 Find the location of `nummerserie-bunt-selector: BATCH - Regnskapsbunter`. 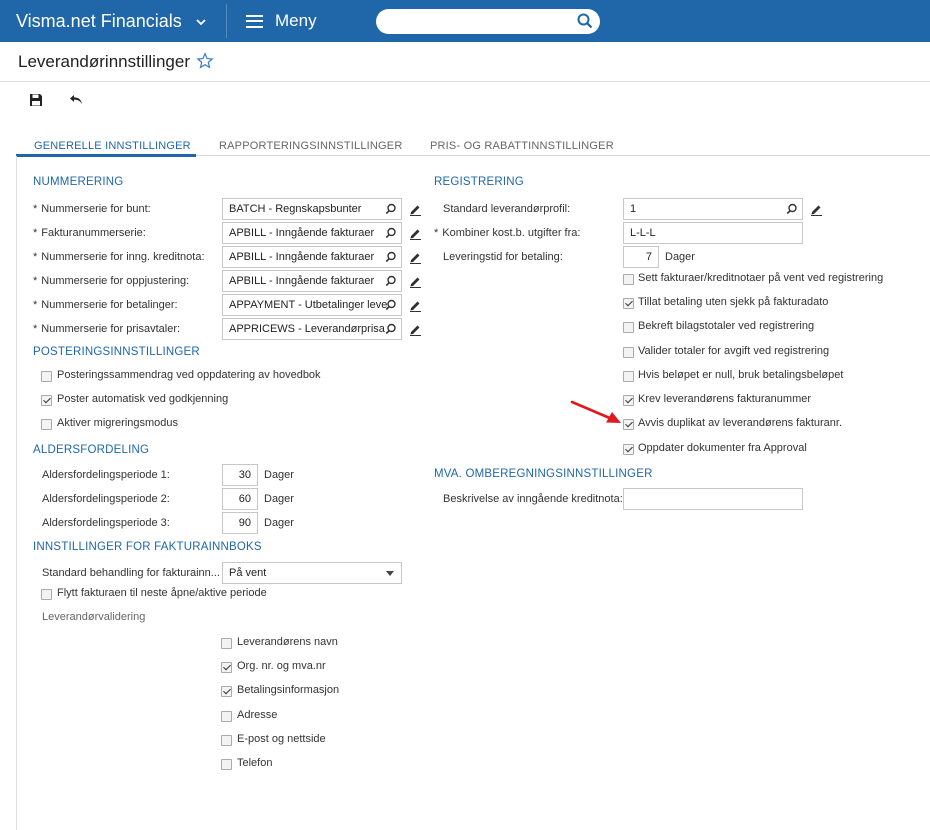

nummerserie-bunt-selector: BATCH - Regnskapsbunter is located at coordinates (312, 209).